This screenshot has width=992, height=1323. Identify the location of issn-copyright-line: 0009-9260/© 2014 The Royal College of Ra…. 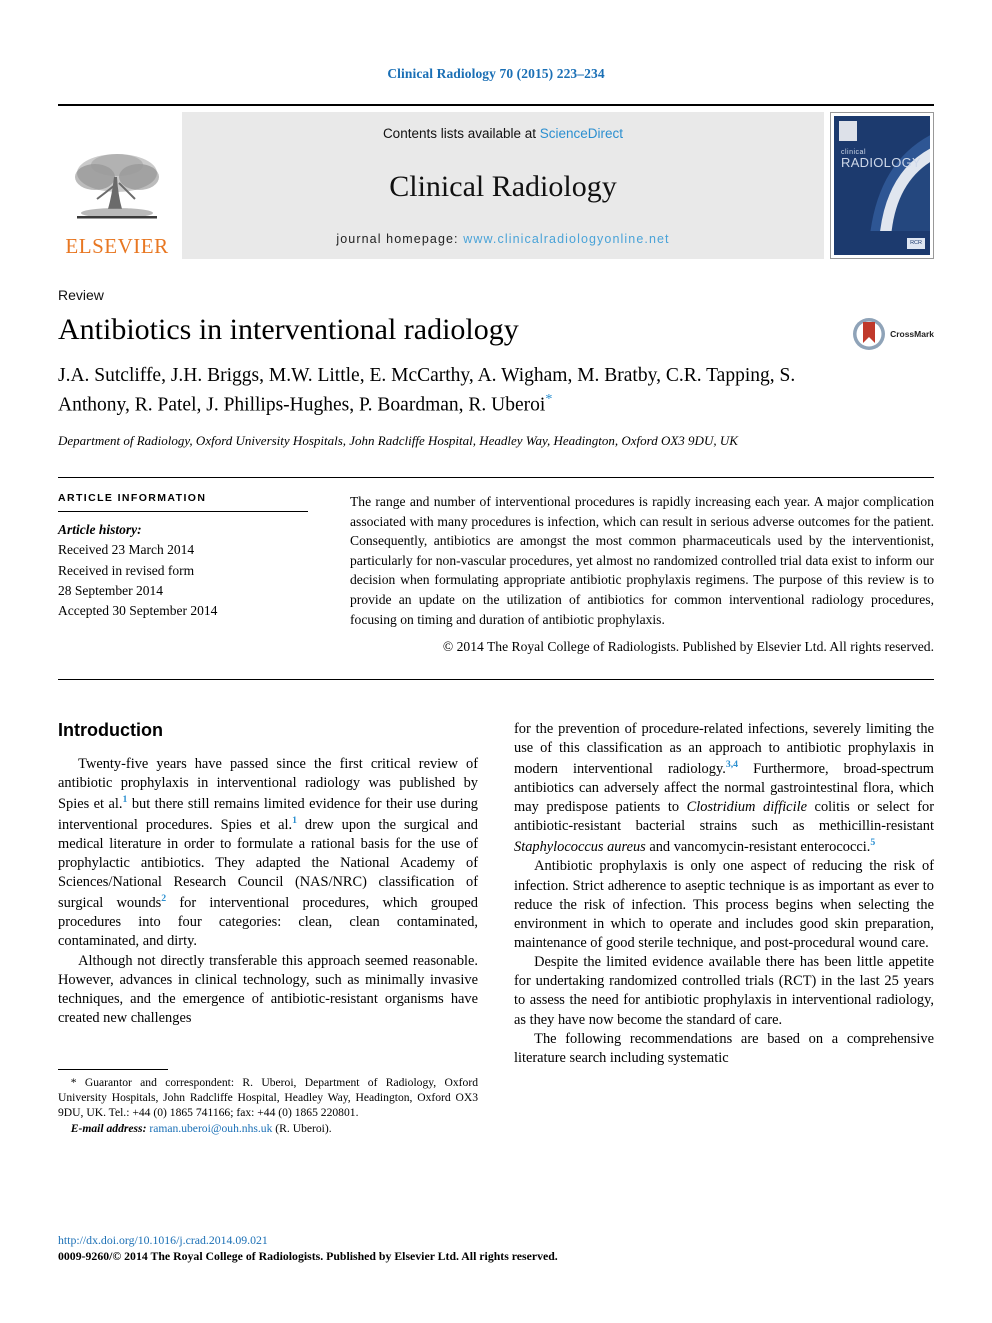
(308, 1256).